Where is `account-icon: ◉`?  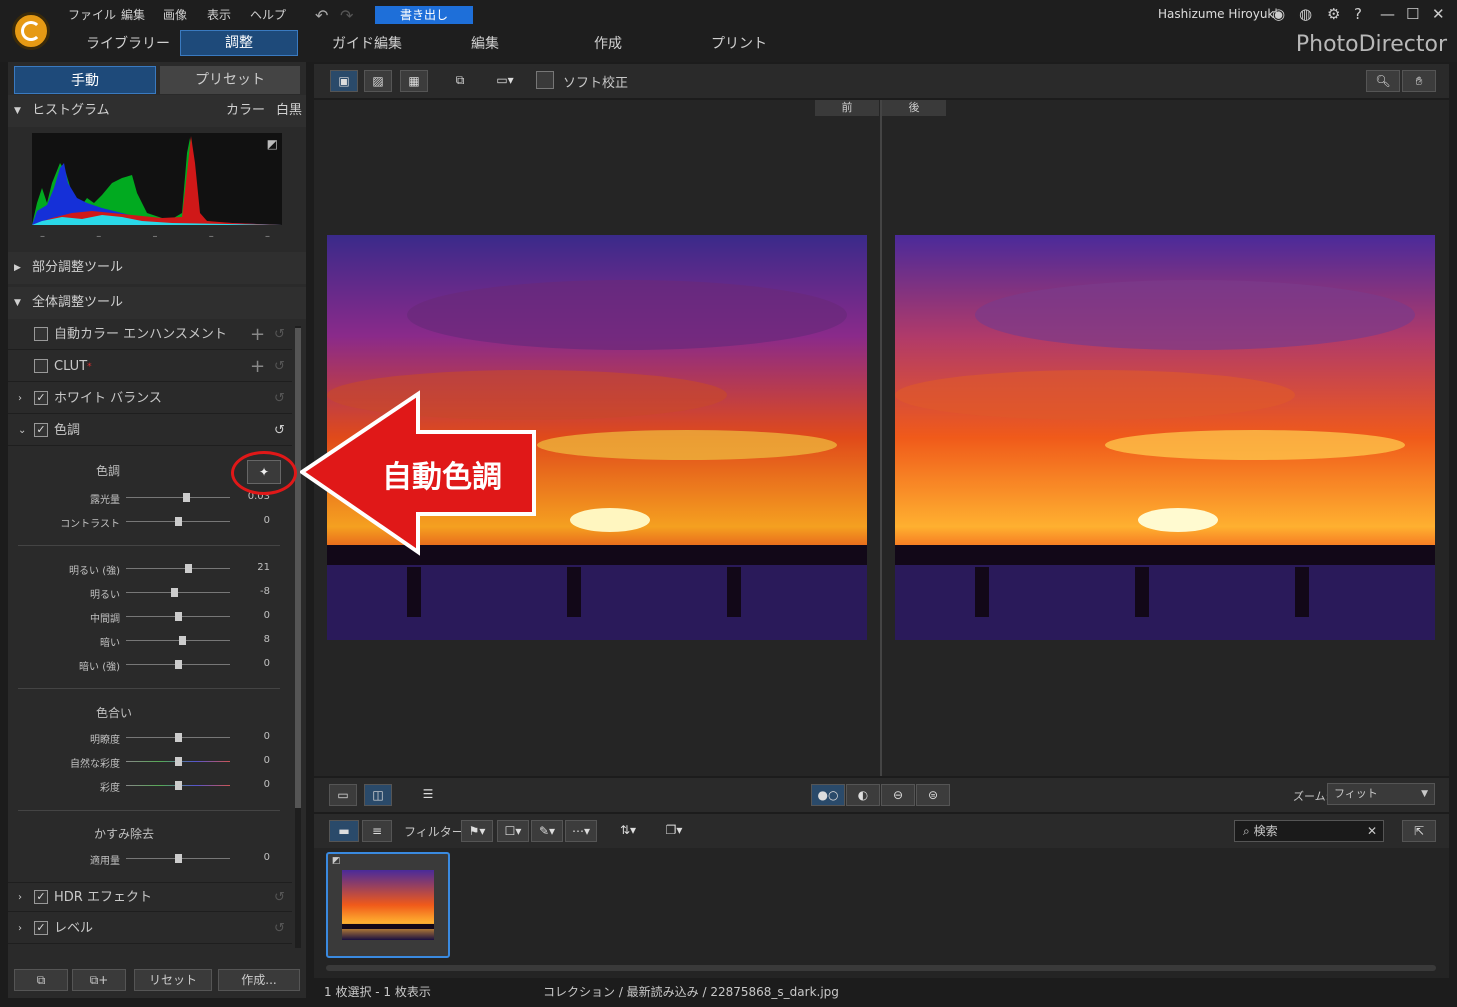 account-icon: ◉ is located at coordinates (1278, 14).